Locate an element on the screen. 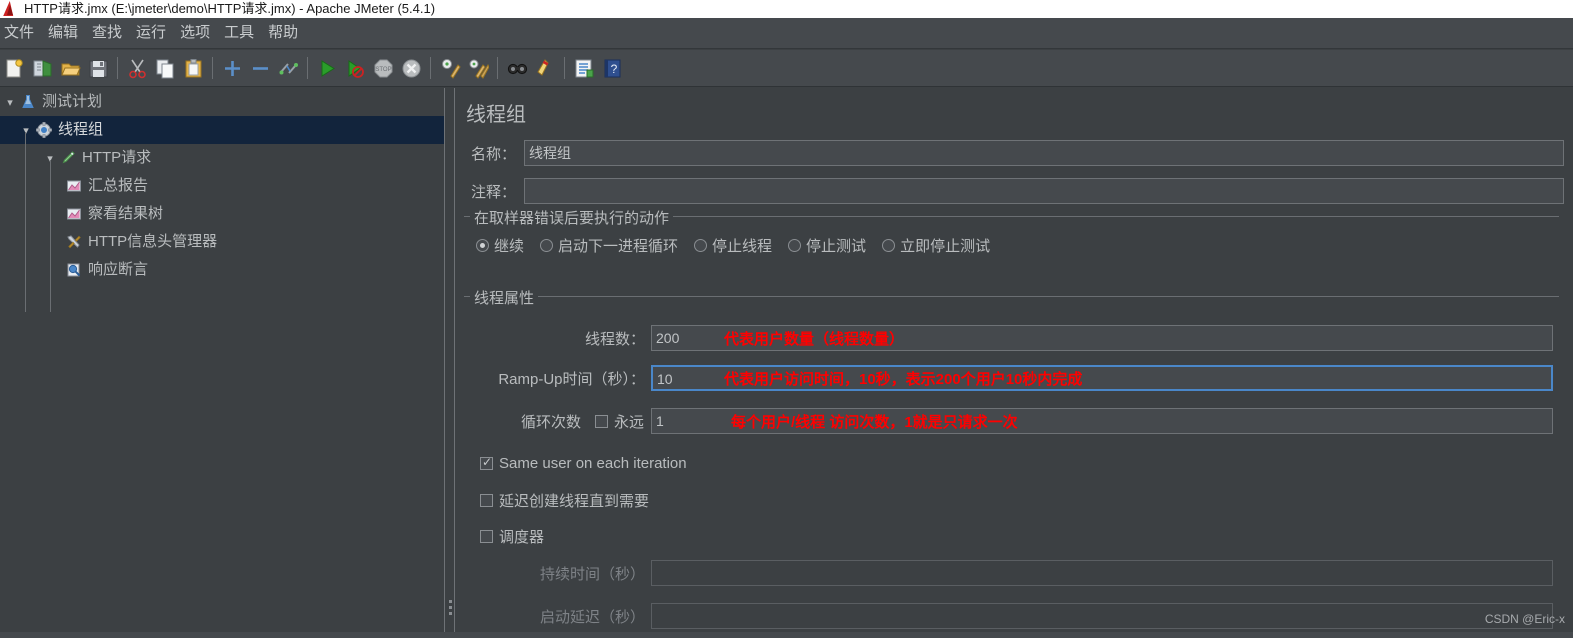 This screenshot has width=1573, height=638. start-no-pauses-icon is located at coordinates (356, 68).